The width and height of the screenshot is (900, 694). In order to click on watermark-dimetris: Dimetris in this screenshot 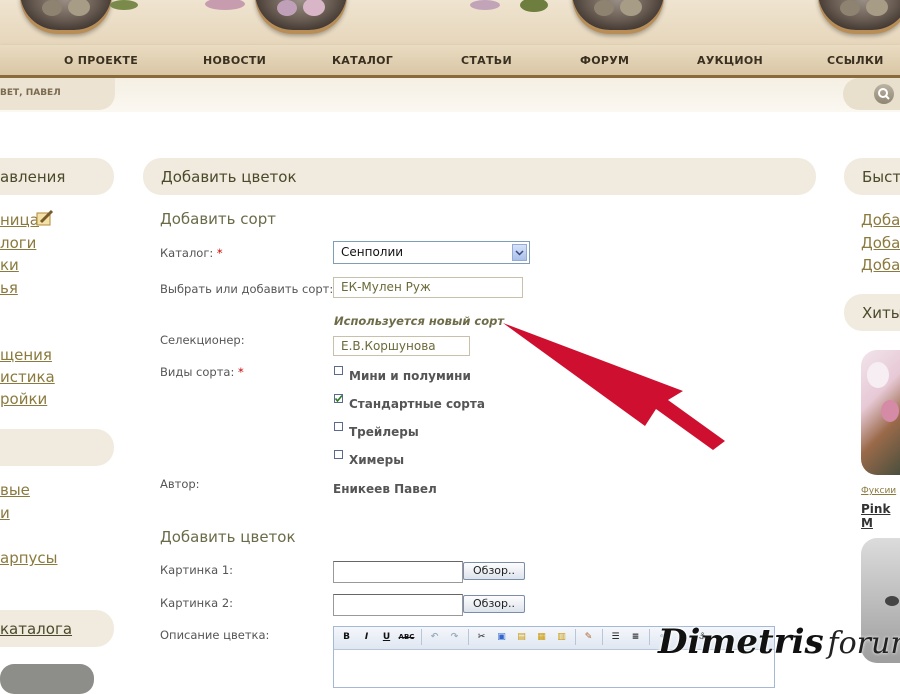, I will do `click(741, 642)`.